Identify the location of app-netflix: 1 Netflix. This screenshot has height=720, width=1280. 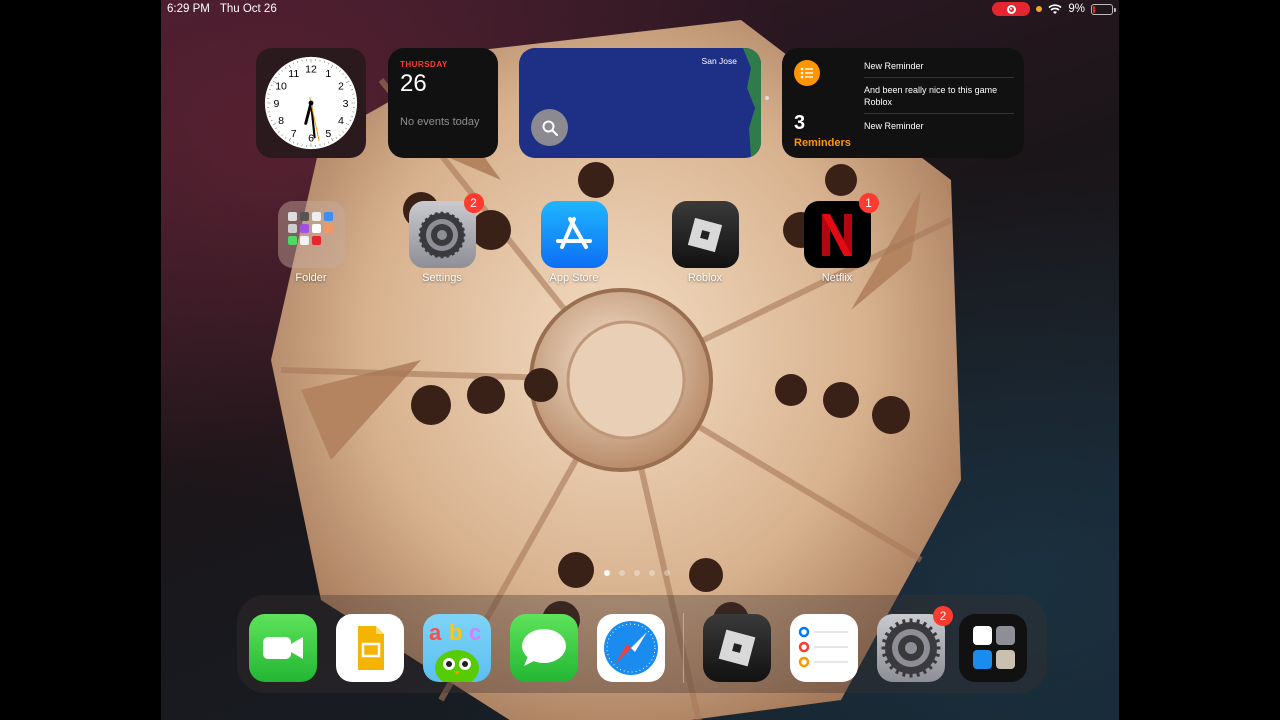
(838, 238).